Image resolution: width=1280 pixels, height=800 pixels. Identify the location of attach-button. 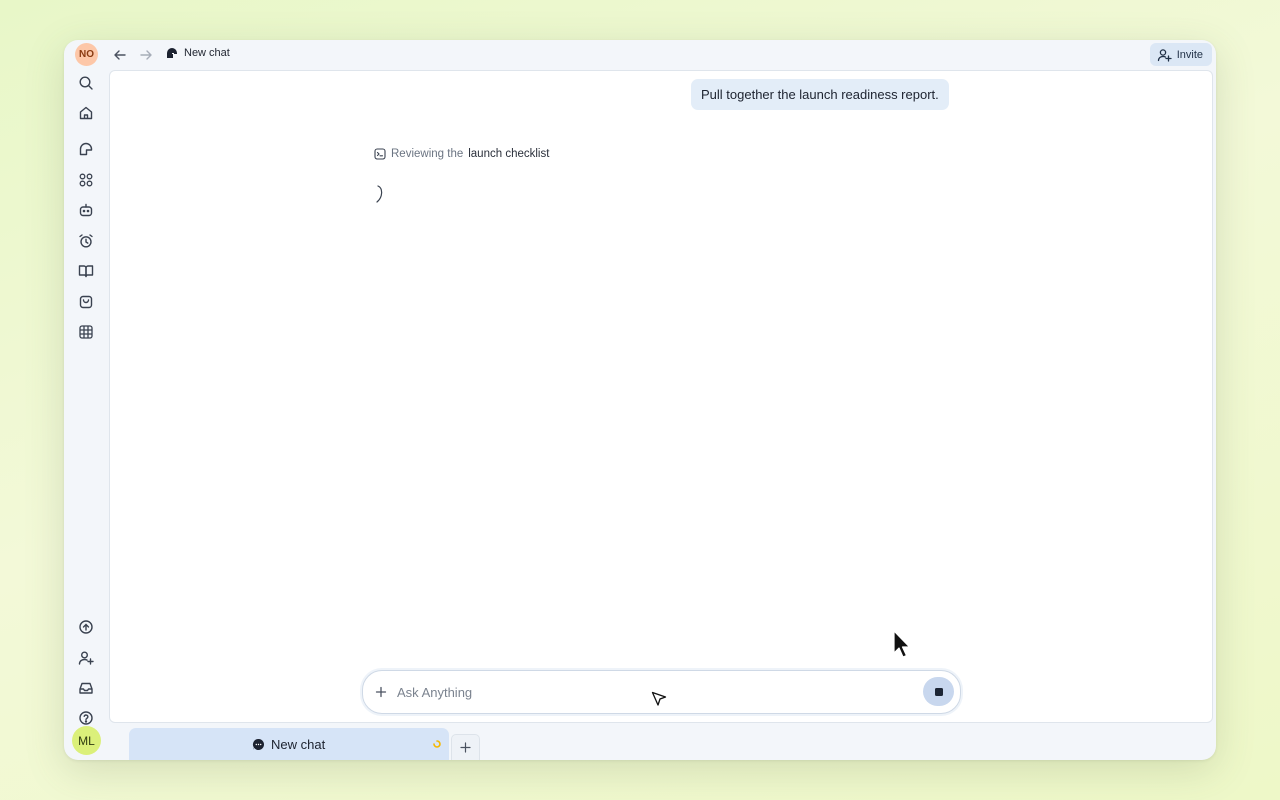
(381, 692).